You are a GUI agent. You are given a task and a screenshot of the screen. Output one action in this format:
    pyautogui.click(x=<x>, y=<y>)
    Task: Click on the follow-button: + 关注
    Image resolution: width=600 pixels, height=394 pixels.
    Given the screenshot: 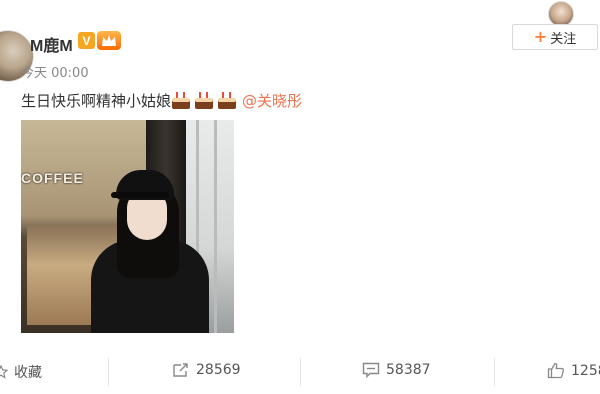 What is the action you would take?
    pyautogui.click(x=555, y=37)
    